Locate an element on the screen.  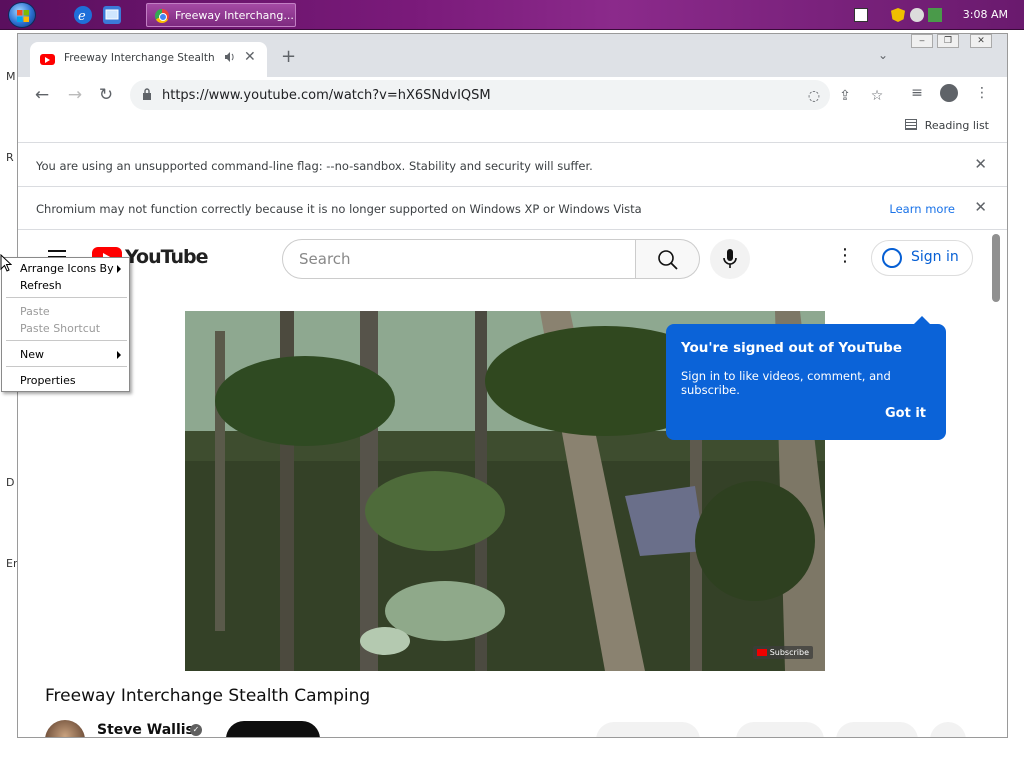
eye-off-icon: ◌ is located at coordinates (814, 96).